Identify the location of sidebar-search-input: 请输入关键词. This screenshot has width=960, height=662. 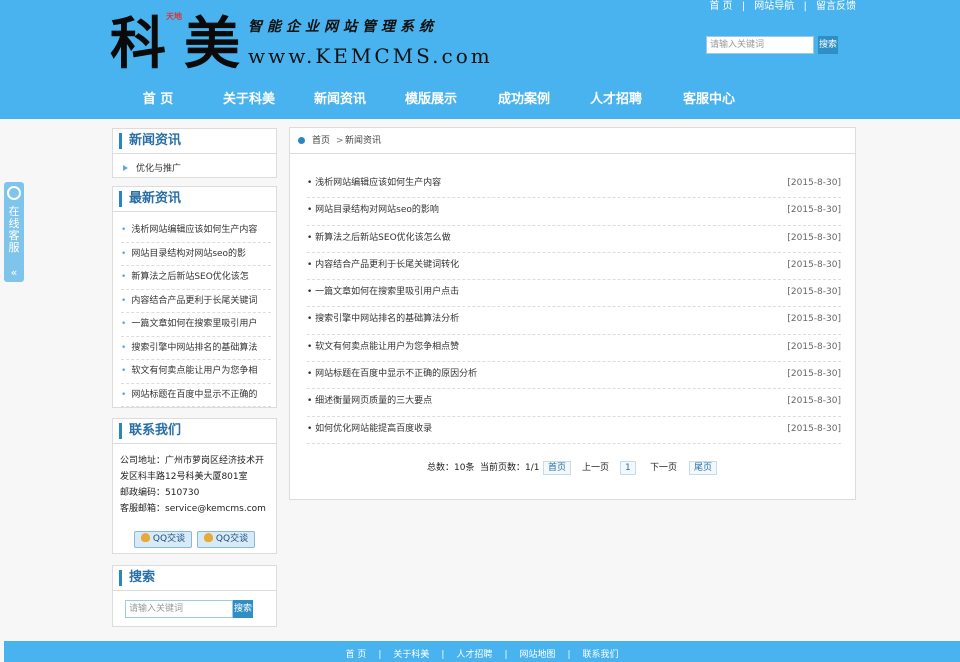
(179, 609).